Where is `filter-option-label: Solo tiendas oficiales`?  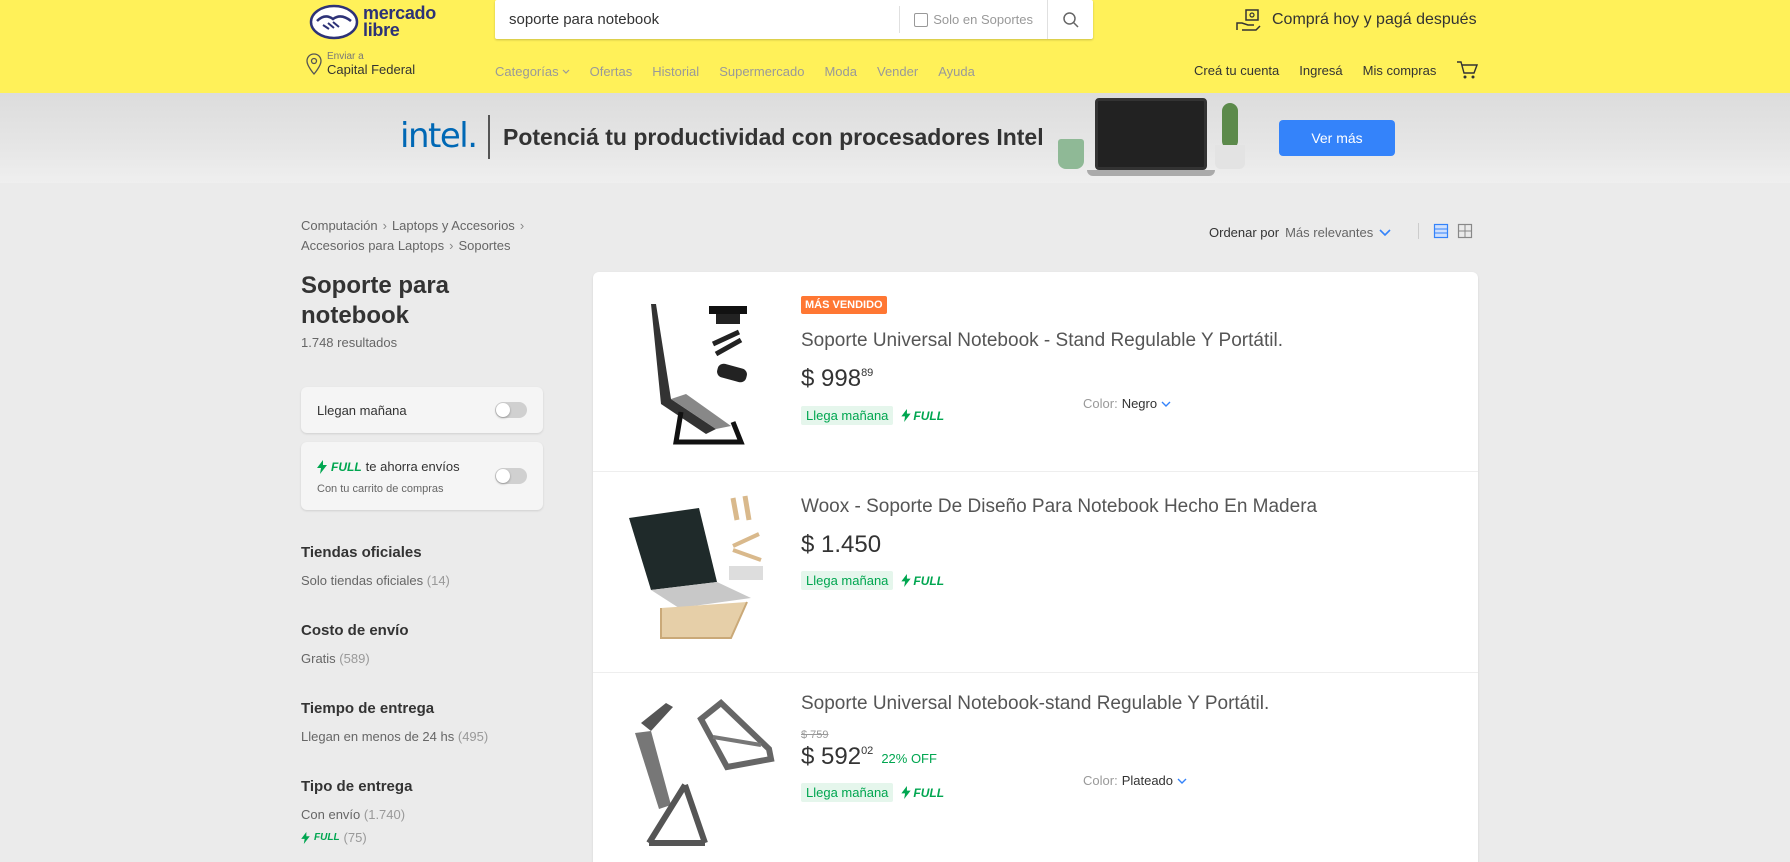
filter-option-label: Solo tiendas oficiales is located at coordinates (362, 580).